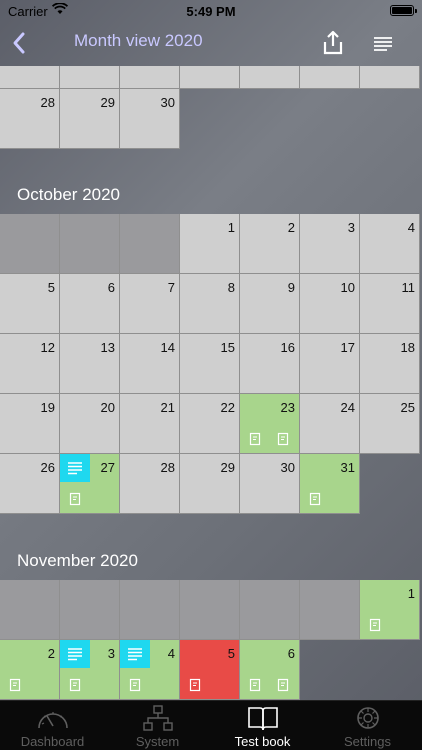 The height and width of the screenshot is (750, 422). I want to click on day-number: 16, so click(287, 347).